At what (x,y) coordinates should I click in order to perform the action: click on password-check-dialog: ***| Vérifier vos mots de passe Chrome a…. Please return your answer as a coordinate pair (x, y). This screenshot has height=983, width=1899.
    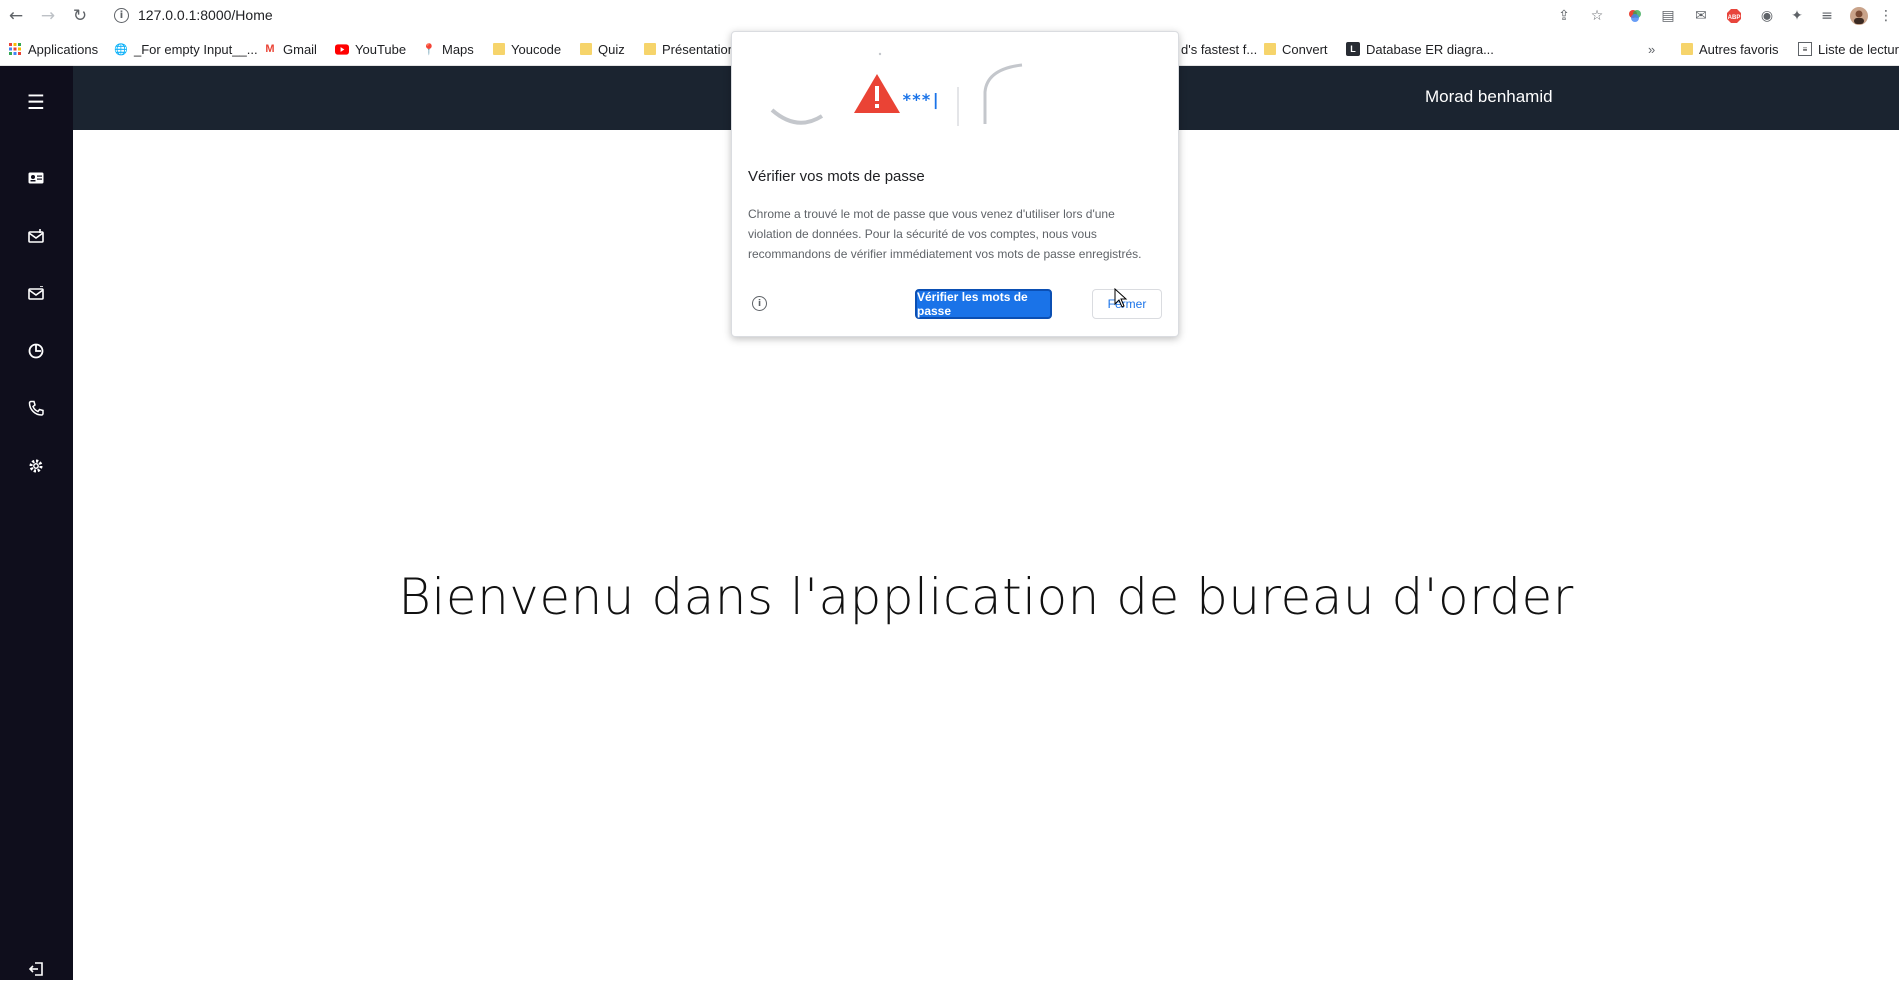
    Looking at the image, I should click on (955, 184).